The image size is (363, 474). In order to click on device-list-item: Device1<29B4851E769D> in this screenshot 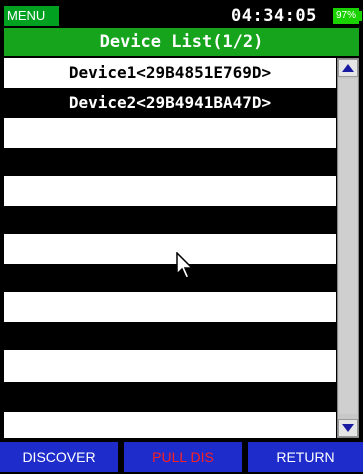, I will do `click(170, 73)`.